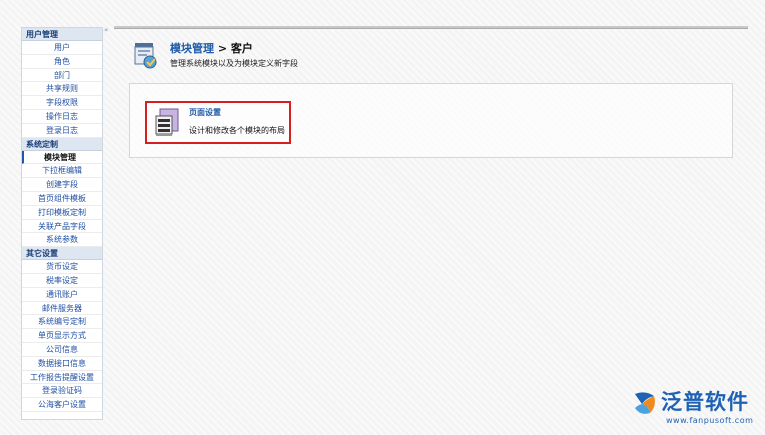 This screenshot has width=765, height=435. What do you see at coordinates (62, 322) in the screenshot?
I see `sidebar-item: 系统编号定制` at bounding box center [62, 322].